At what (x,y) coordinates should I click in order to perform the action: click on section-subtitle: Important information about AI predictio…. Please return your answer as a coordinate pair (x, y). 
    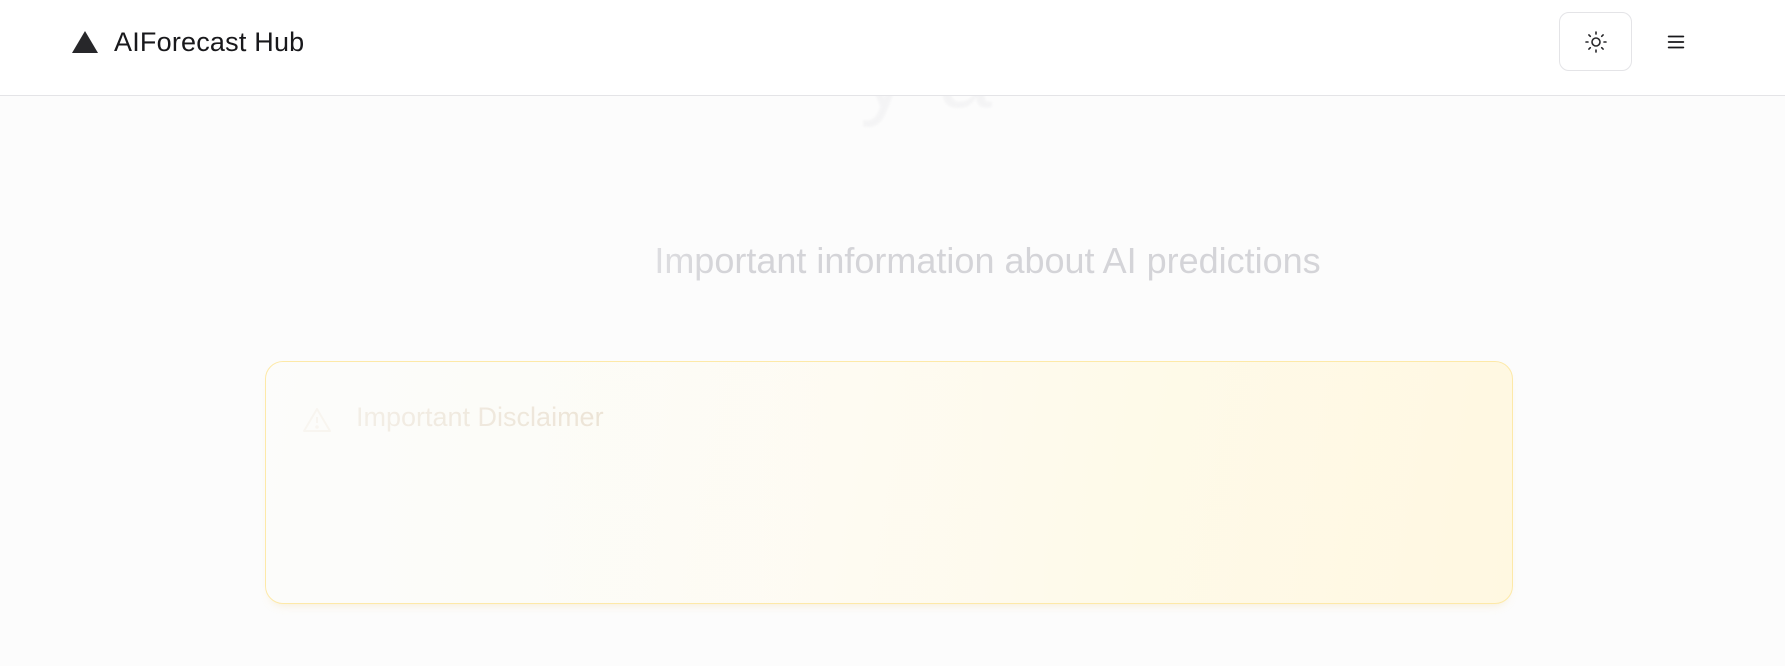
    Looking at the image, I should click on (892, 261).